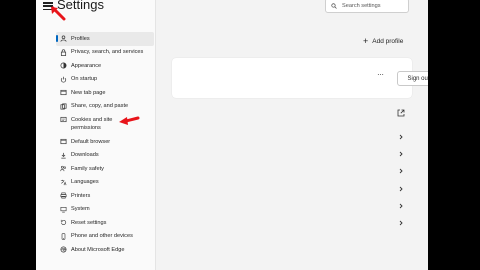 Image resolution: width=480 pixels, height=270 pixels. What do you see at coordinates (63, 223) in the screenshot?
I see `reset-icon` at bounding box center [63, 223].